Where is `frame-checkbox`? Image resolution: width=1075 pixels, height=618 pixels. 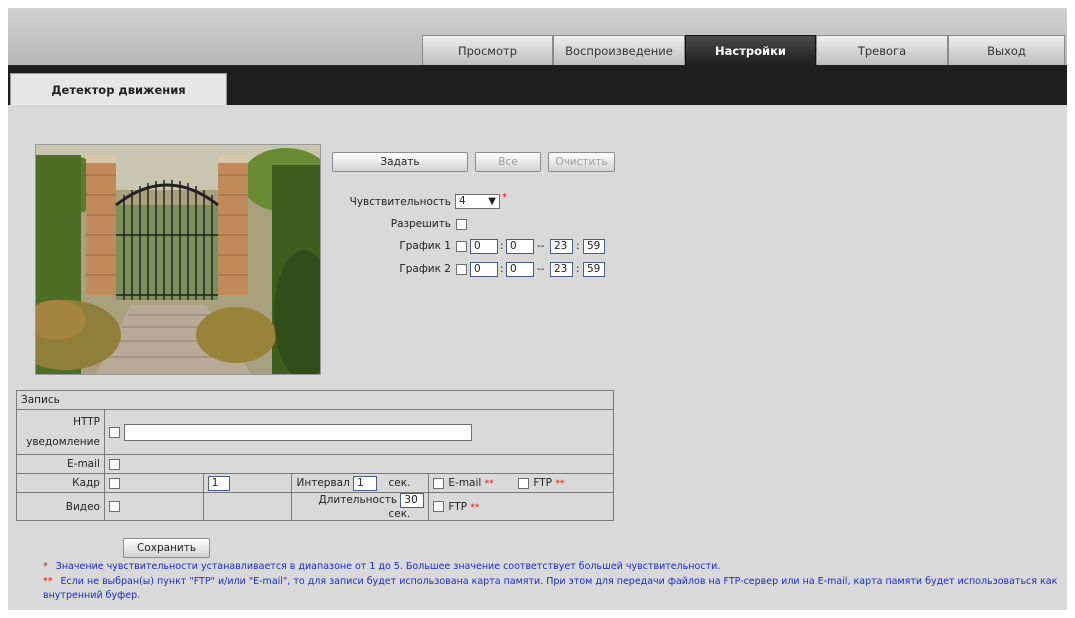
frame-checkbox is located at coordinates (114, 483).